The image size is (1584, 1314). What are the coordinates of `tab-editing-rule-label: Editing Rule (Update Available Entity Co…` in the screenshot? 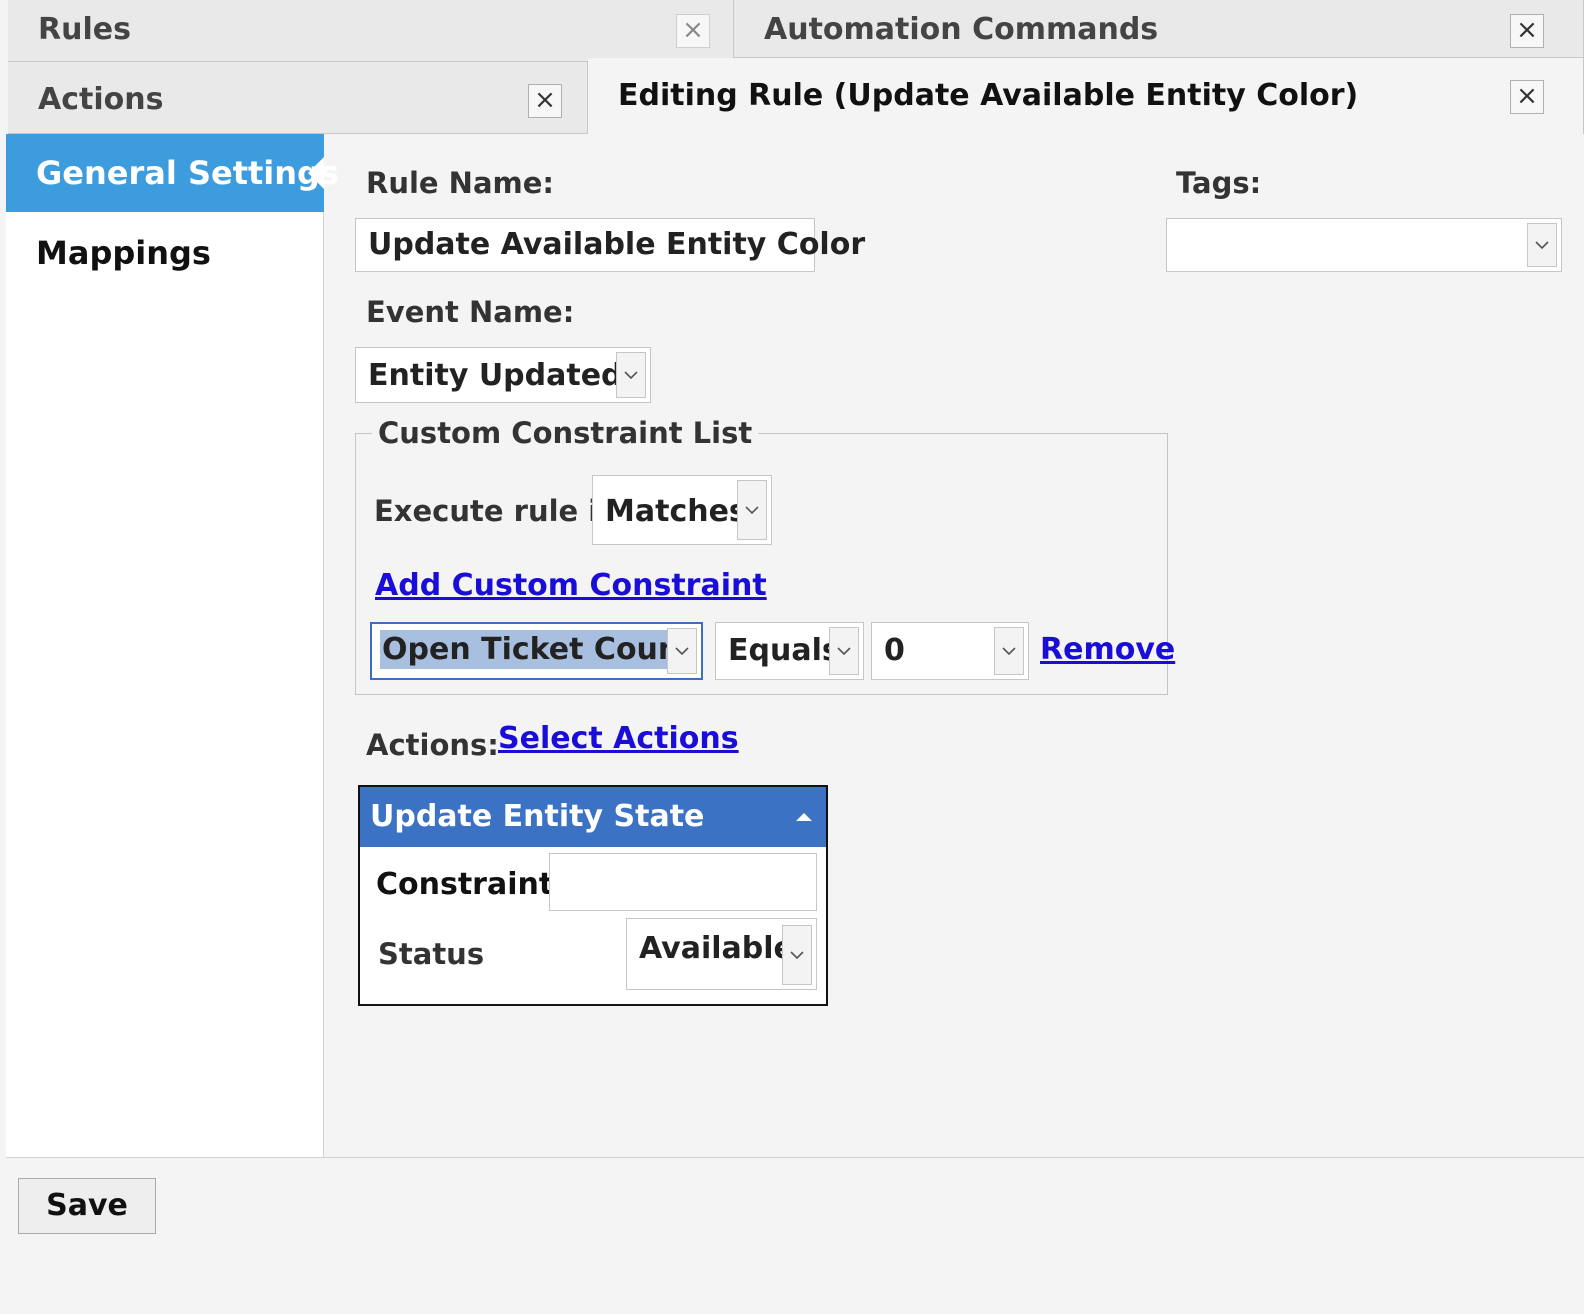 It's located at (988, 95).